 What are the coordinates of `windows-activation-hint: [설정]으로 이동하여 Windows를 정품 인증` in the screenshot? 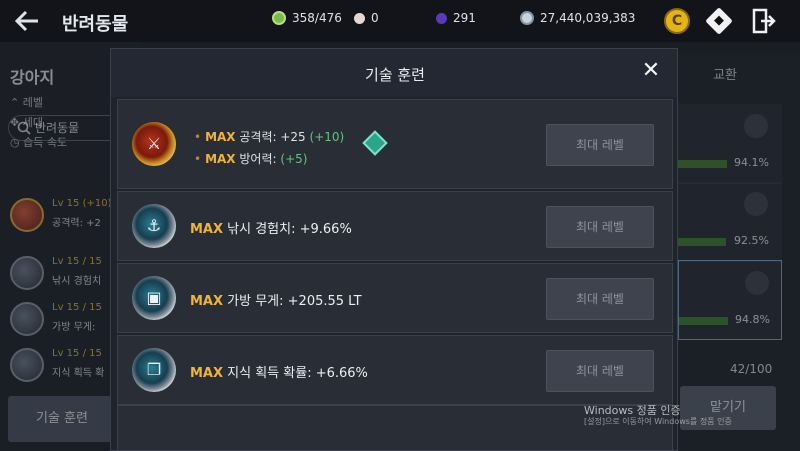 It's located at (658, 421).